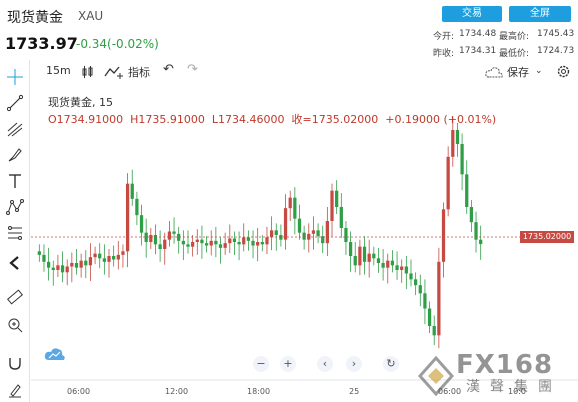 The width and height of the screenshot is (578, 402). What do you see at coordinates (444, 54) in the screenshot?
I see `stat-prevclose-label: 昨收:` at bounding box center [444, 54].